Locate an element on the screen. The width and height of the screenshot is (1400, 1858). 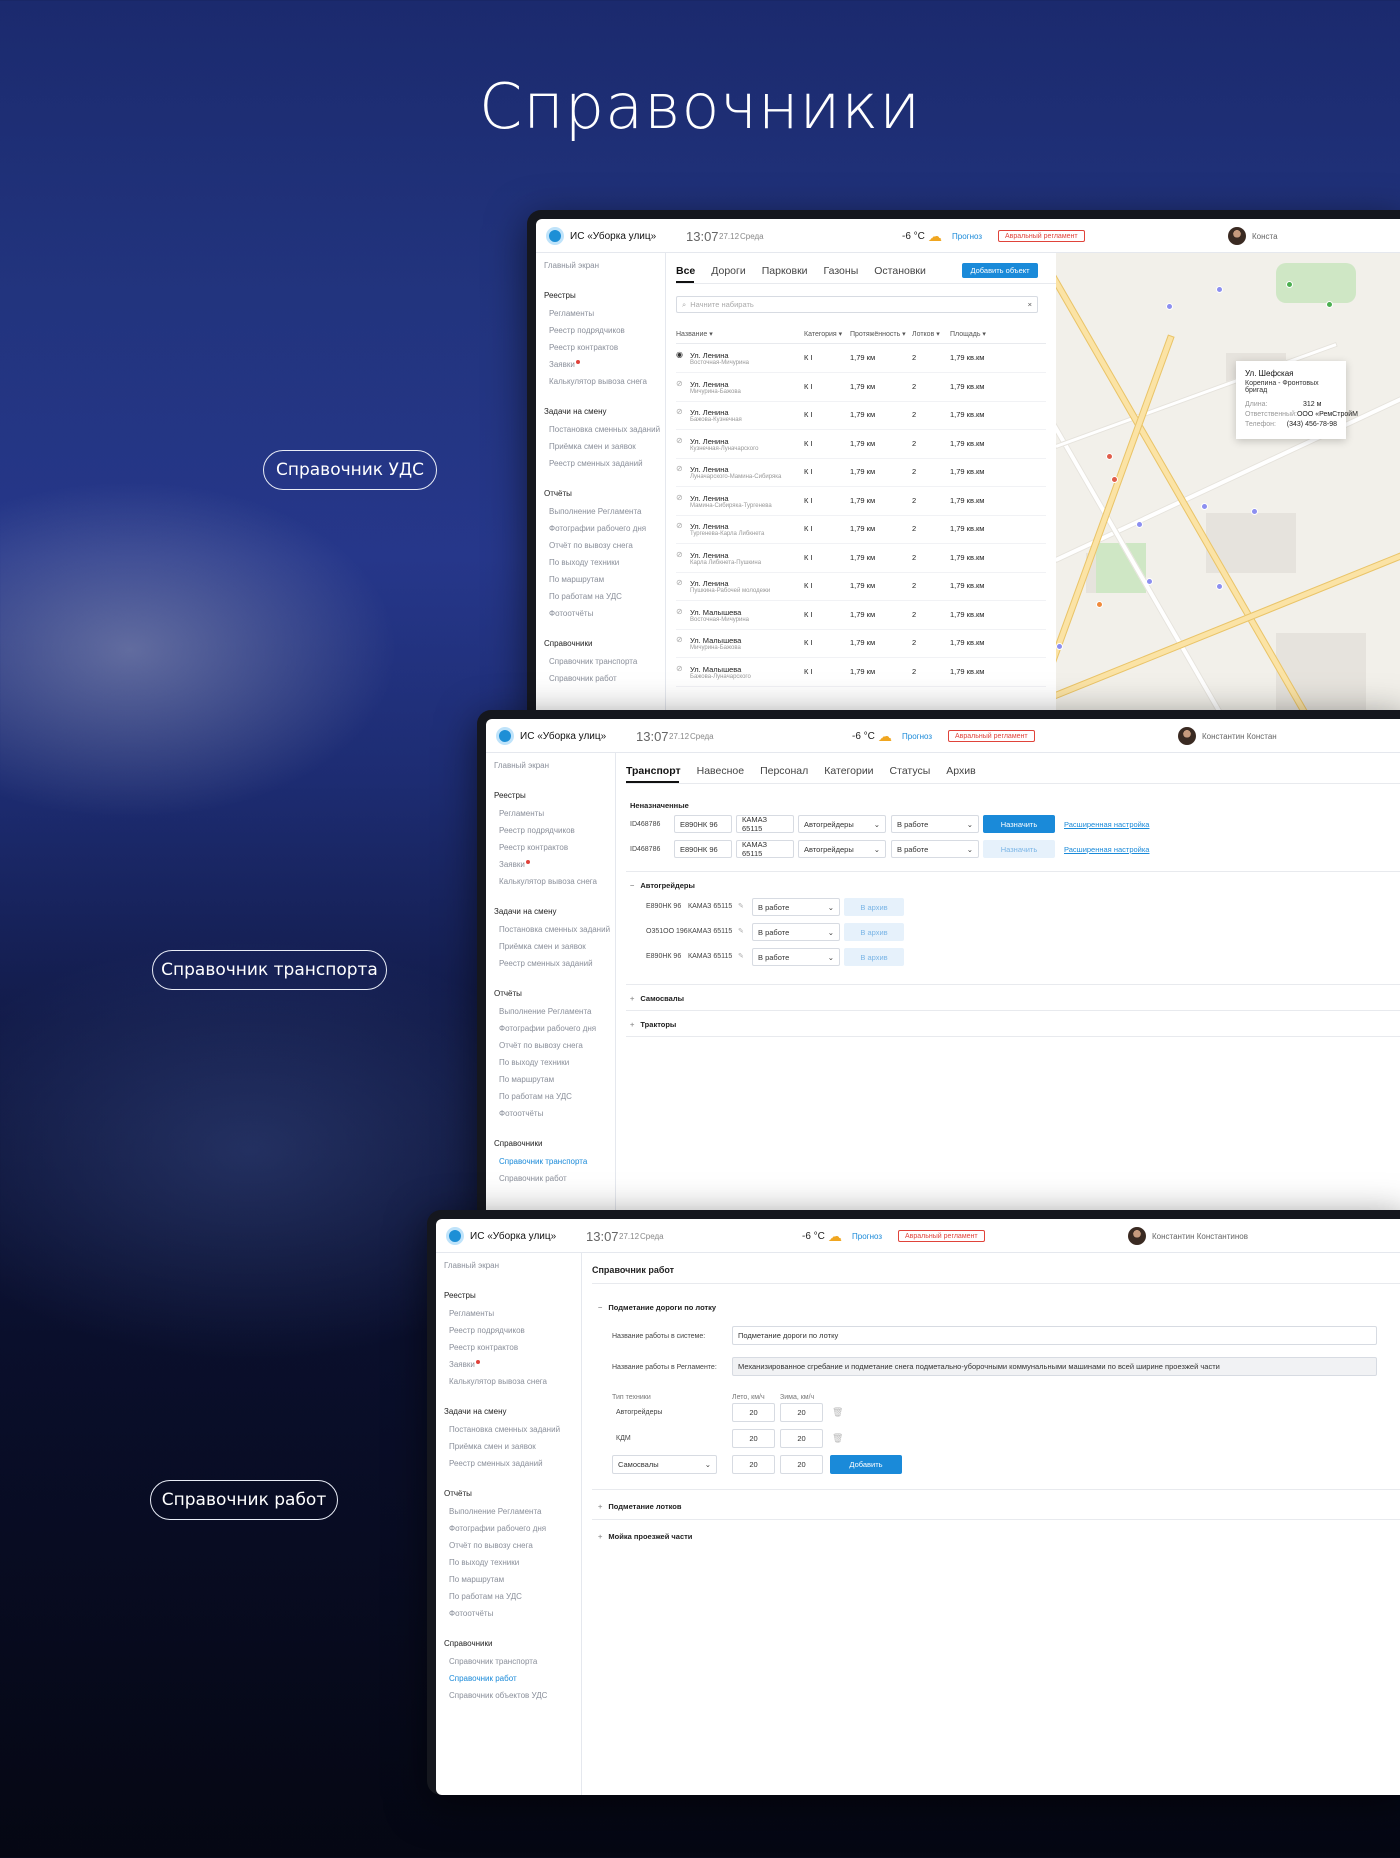
trash-icon: 🗑 is located at coordinates (837, 1438).